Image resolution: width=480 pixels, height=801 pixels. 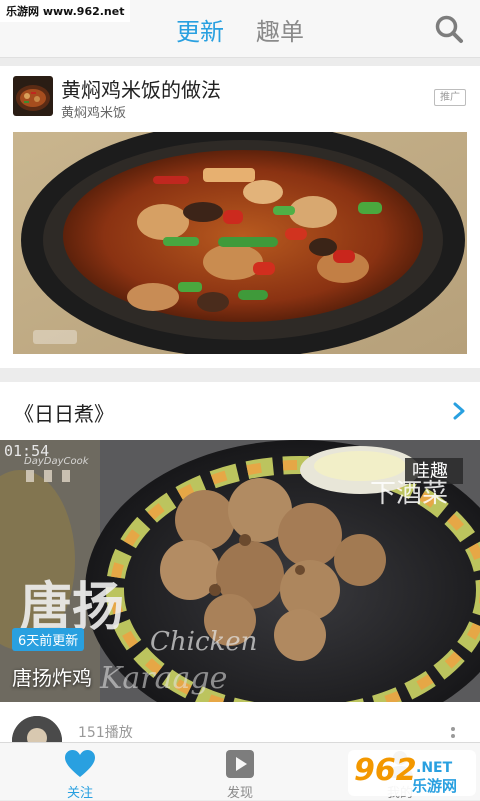 I want to click on play-count: 151播放, so click(x=105, y=733).